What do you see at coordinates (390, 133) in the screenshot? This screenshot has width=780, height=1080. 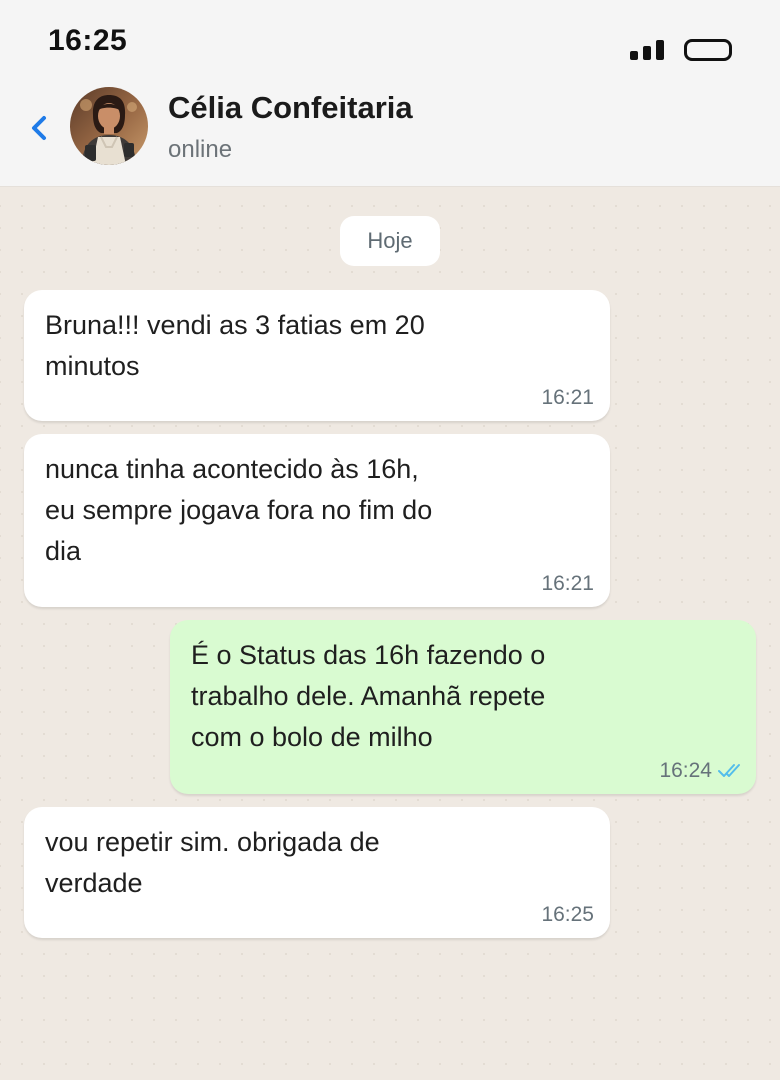 I see `chat-header: Célia Confeitaria online` at bounding box center [390, 133].